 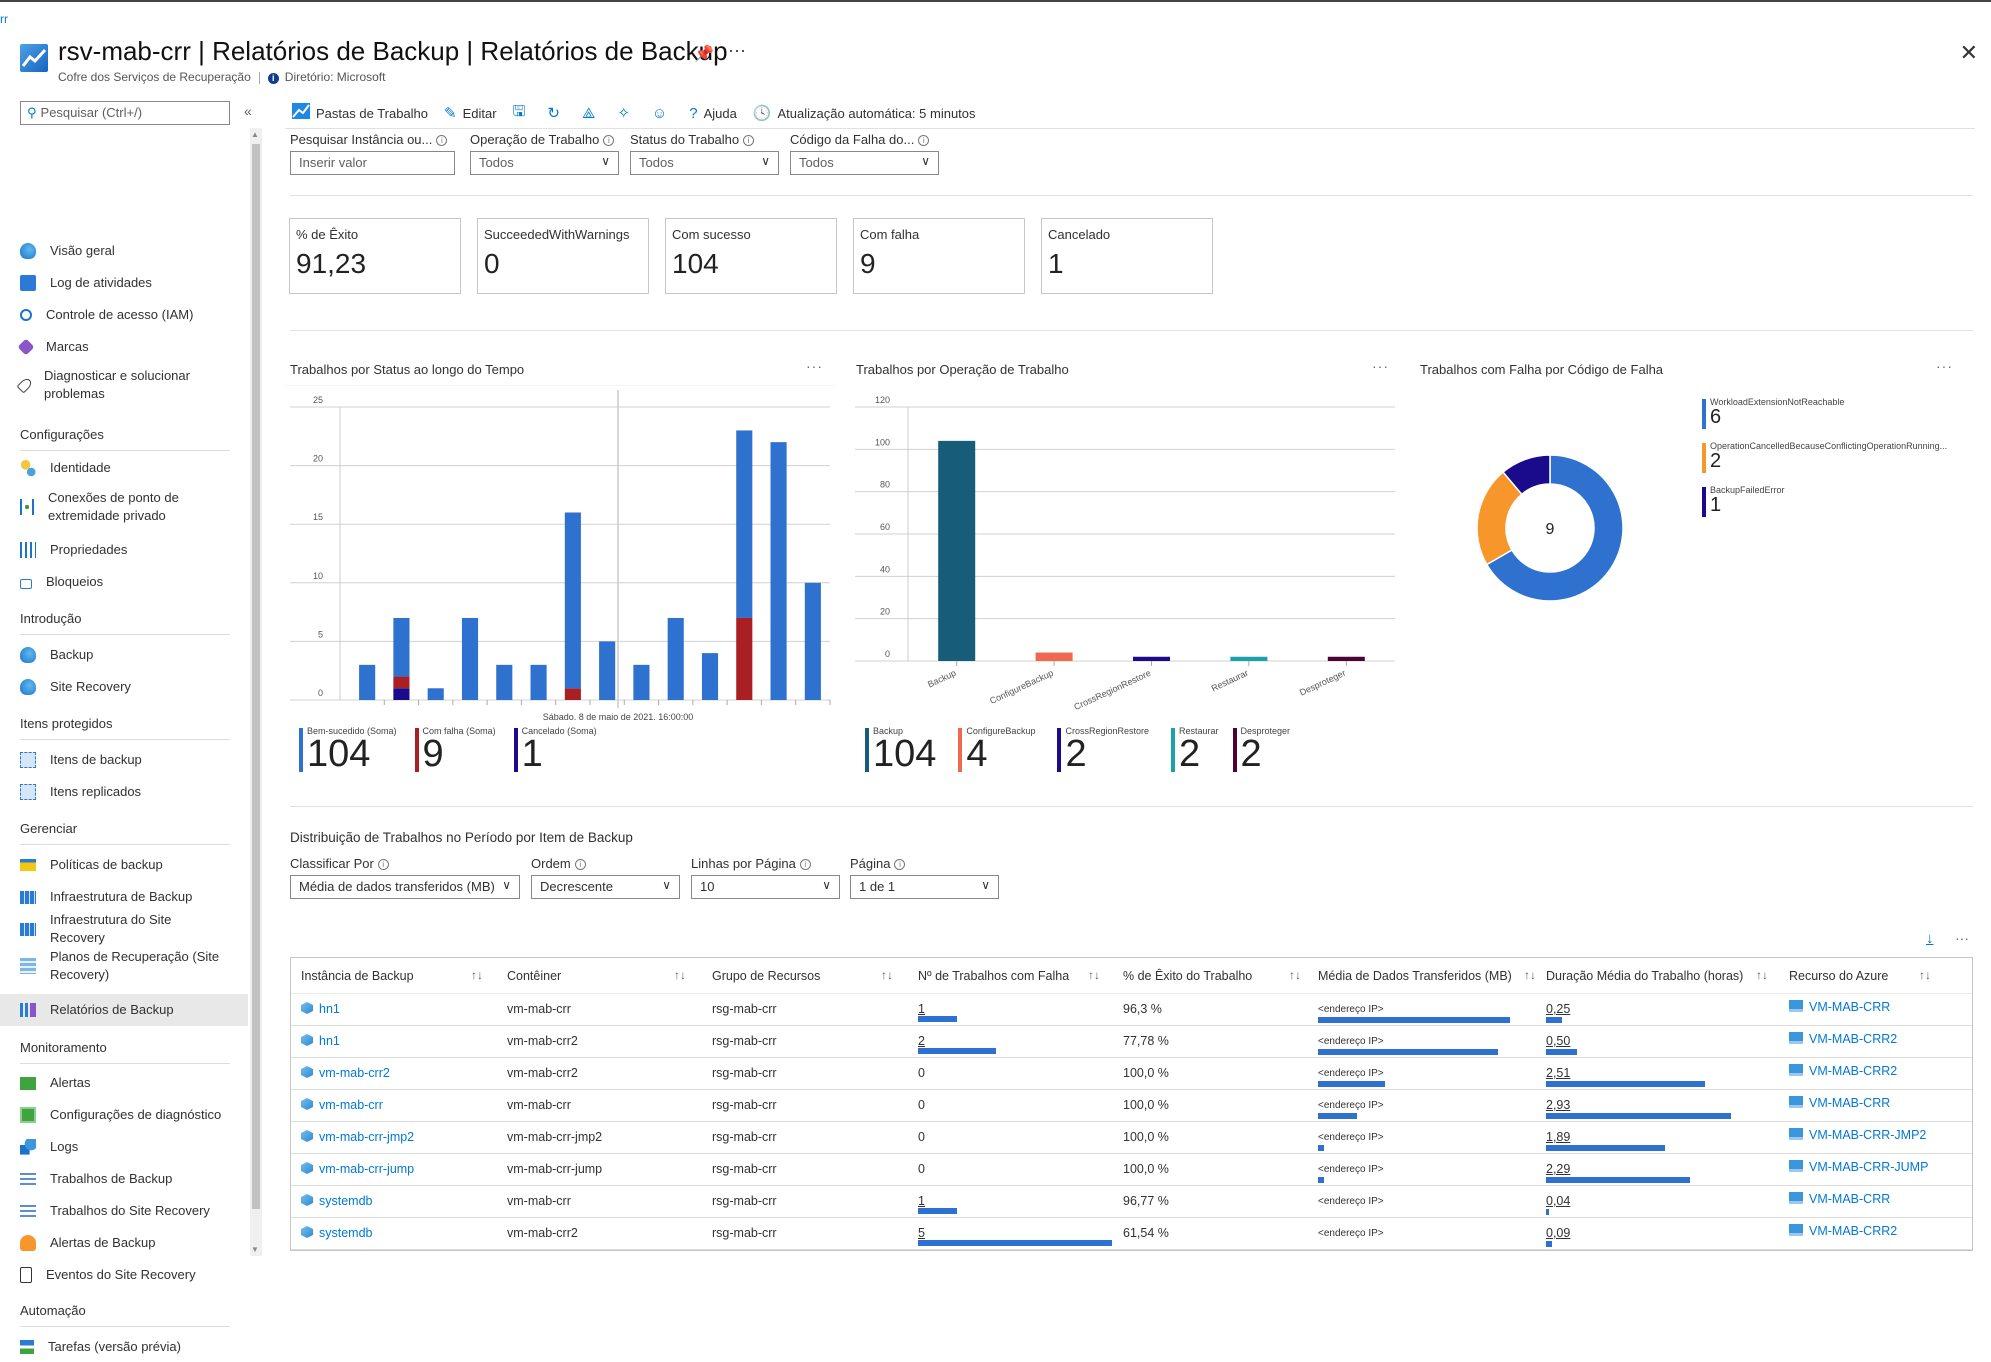 I want to click on sidebar-item-propriedades: Propriedades, so click(x=124, y=550).